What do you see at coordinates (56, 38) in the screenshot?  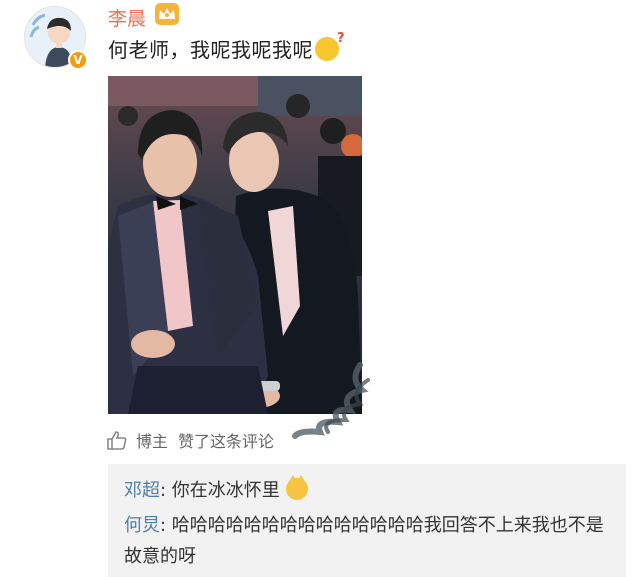 I see `avatar: V` at bounding box center [56, 38].